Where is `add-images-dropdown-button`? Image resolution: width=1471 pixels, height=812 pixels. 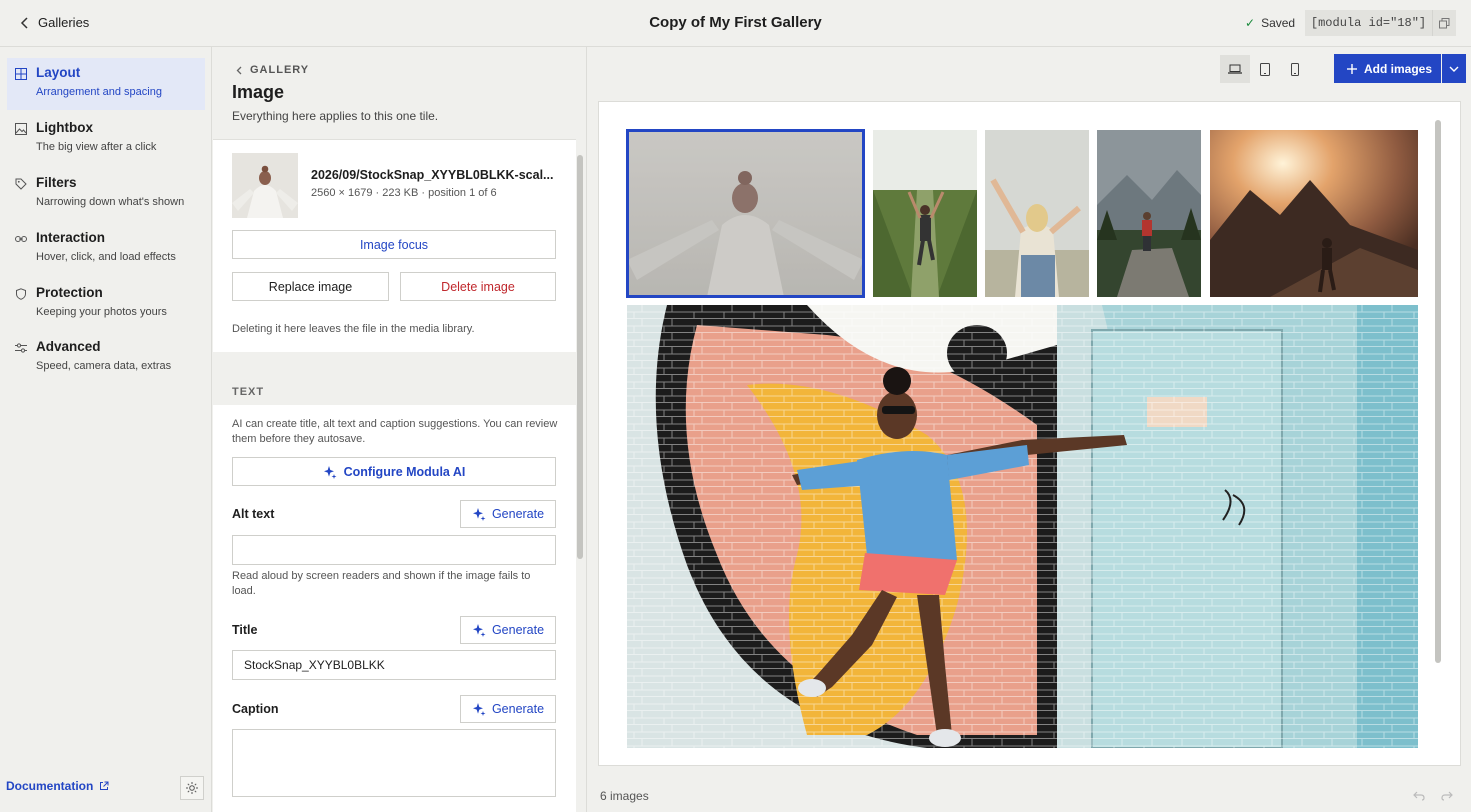
add-images-dropdown-button is located at coordinates (1454, 68).